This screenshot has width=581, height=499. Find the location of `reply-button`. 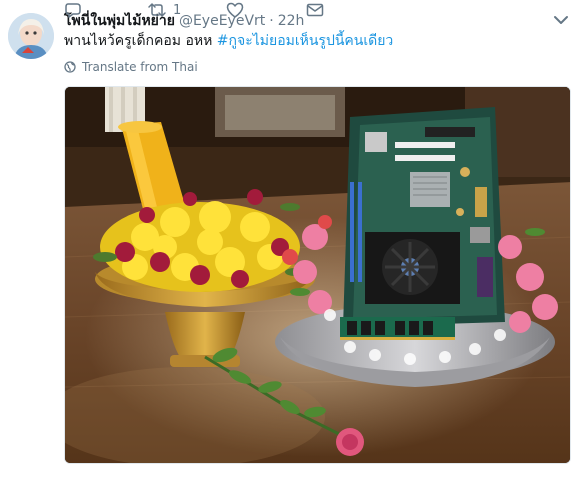

reply-button is located at coordinates (73, 10).